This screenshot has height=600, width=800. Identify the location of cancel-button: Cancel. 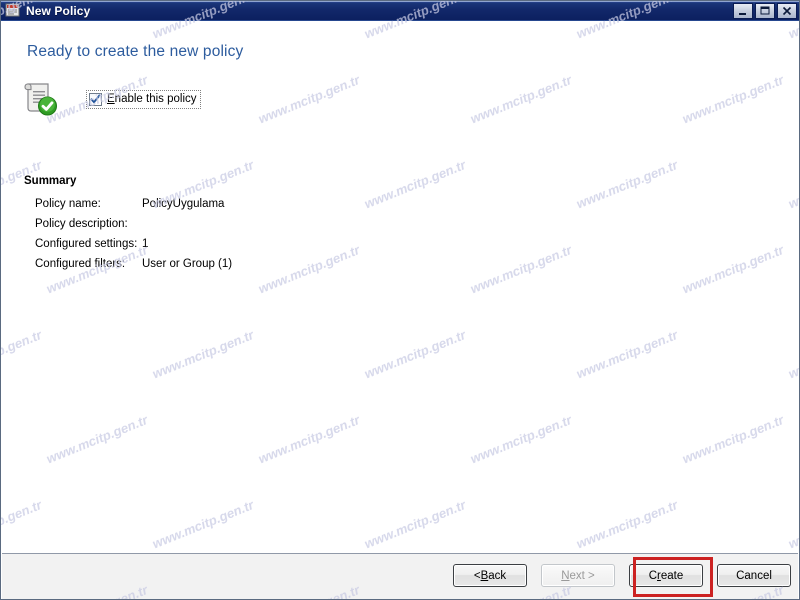
(754, 575).